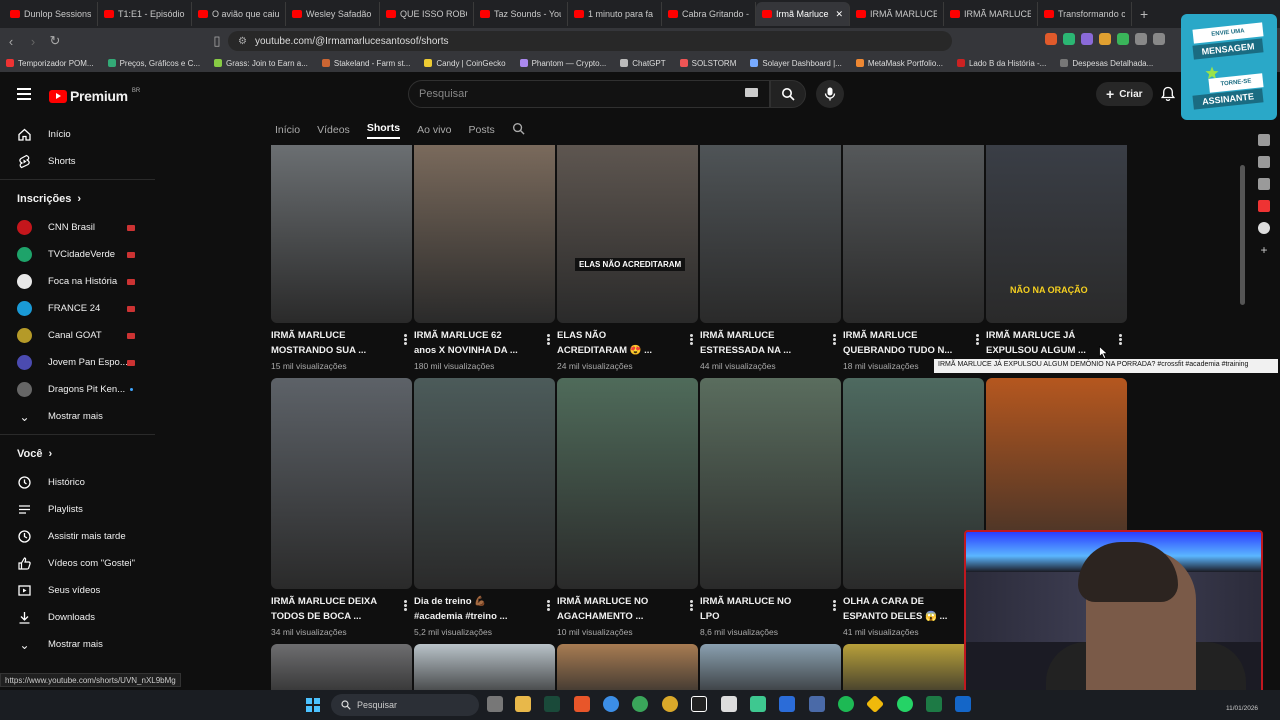  I want to click on short-title-line: IRMÃ MARLUCE JÁ, so click(1031, 335).